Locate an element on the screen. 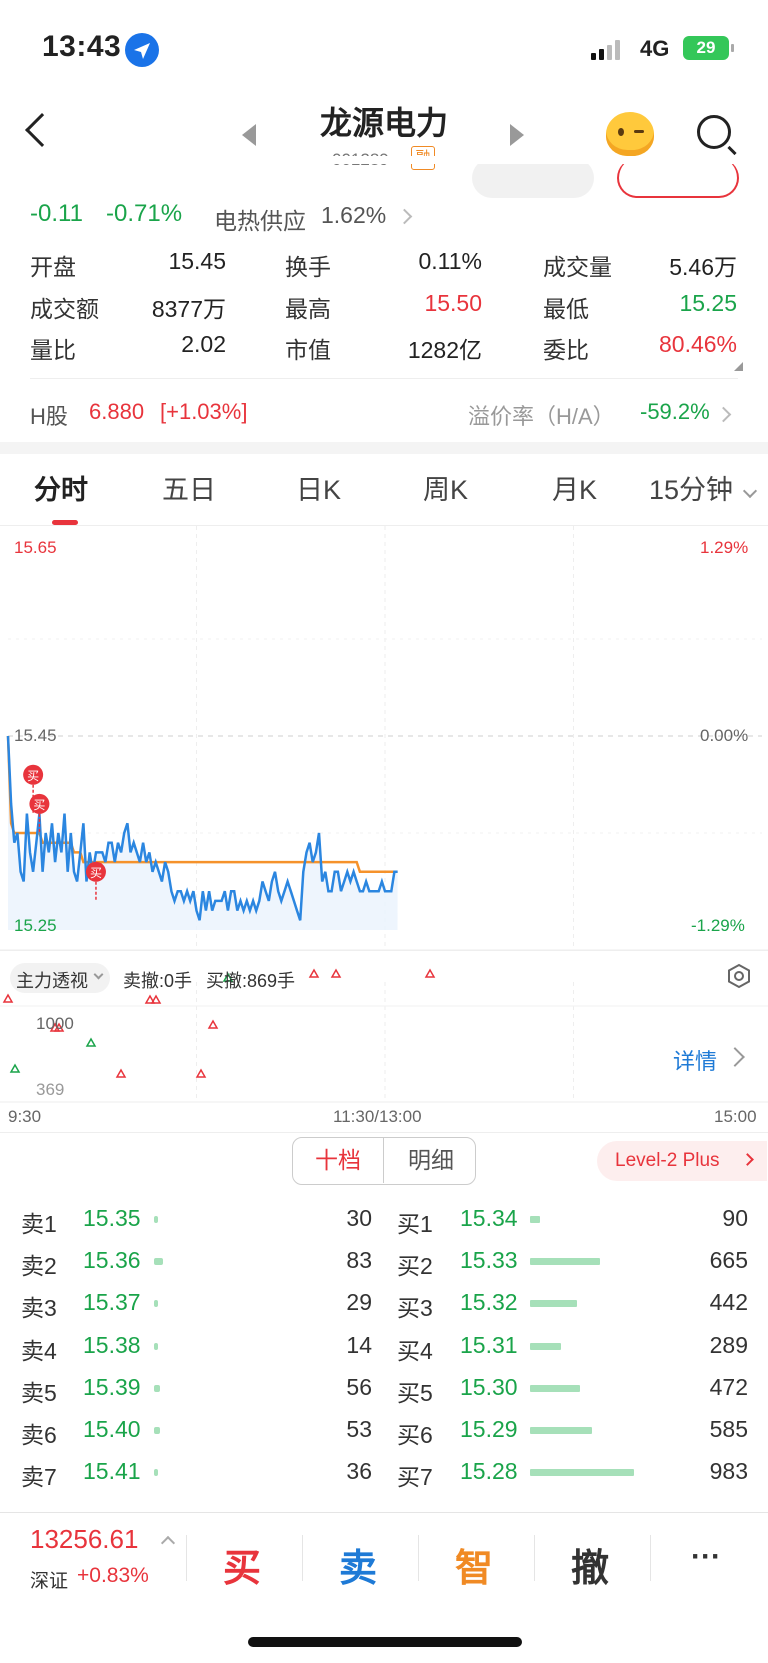 This screenshot has height=1663, width=768. level2-plus-button: Level-2 Plus is located at coordinates (682, 1161).